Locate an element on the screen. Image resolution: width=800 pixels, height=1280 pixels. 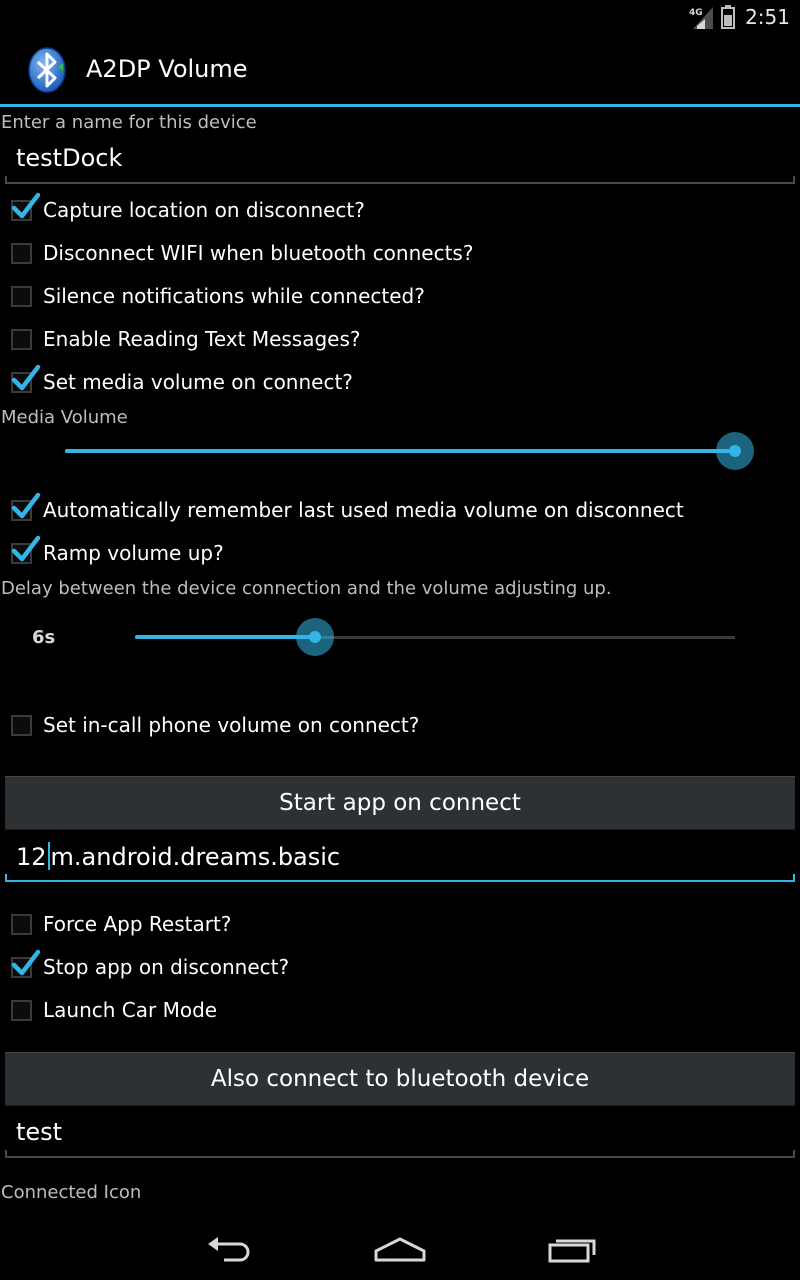
checkbox-label: Disconnect WIFI when bluetooth connects? is located at coordinates (258, 253).